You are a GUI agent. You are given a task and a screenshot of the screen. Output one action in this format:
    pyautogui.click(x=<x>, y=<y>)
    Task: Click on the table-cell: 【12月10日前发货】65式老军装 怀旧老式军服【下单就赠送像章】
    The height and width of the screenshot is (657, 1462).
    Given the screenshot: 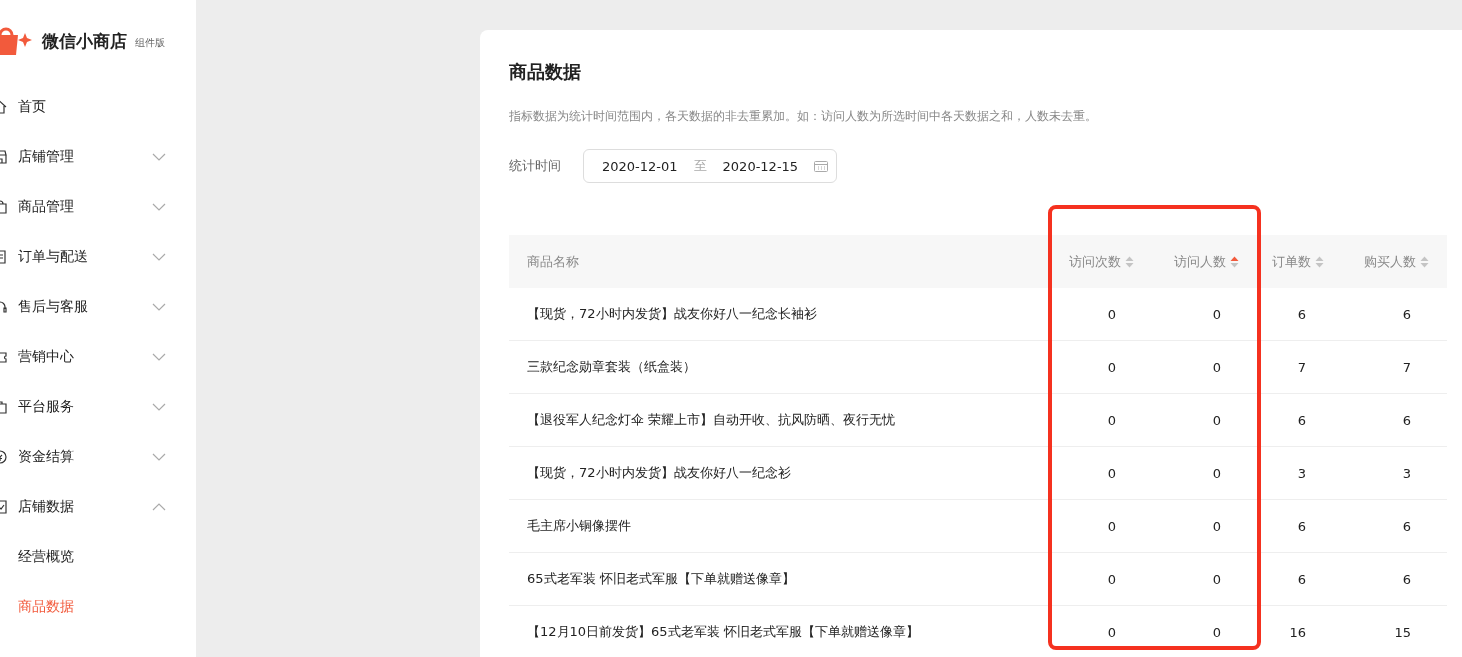 What is the action you would take?
    pyautogui.click(x=780, y=631)
    